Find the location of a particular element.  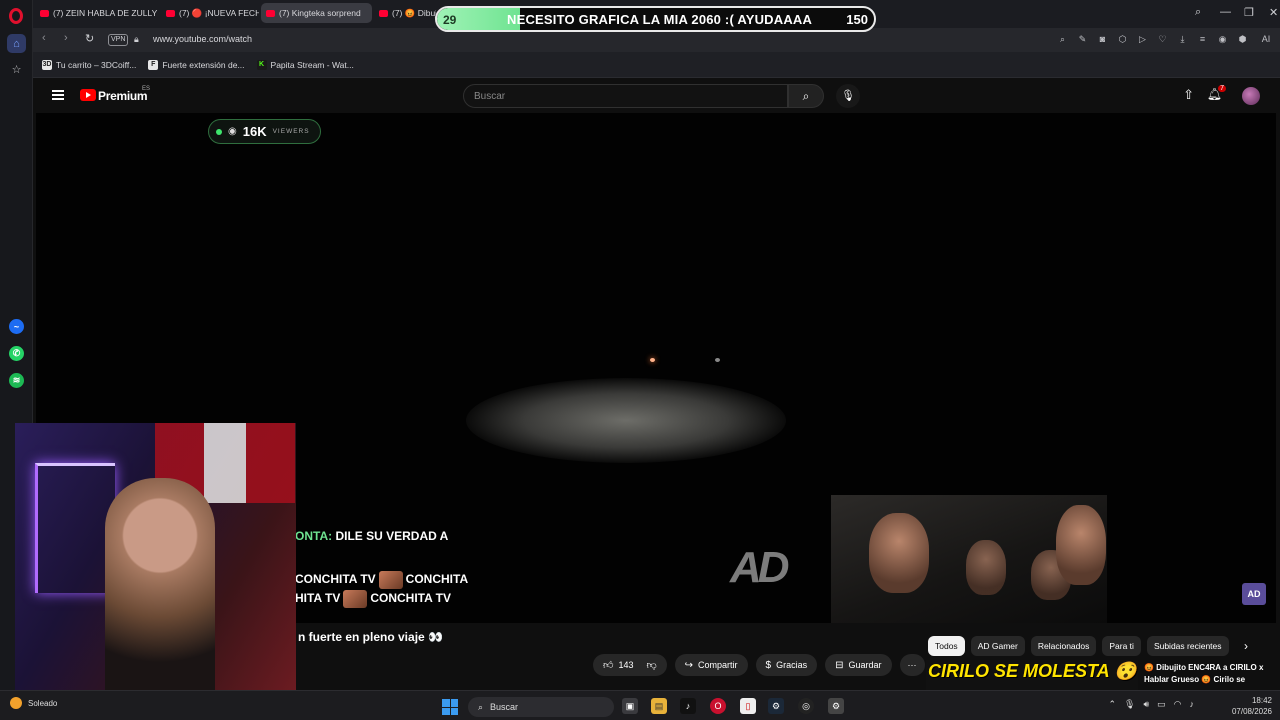

close-icon: ✕ is located at coordinates (1273, 12).